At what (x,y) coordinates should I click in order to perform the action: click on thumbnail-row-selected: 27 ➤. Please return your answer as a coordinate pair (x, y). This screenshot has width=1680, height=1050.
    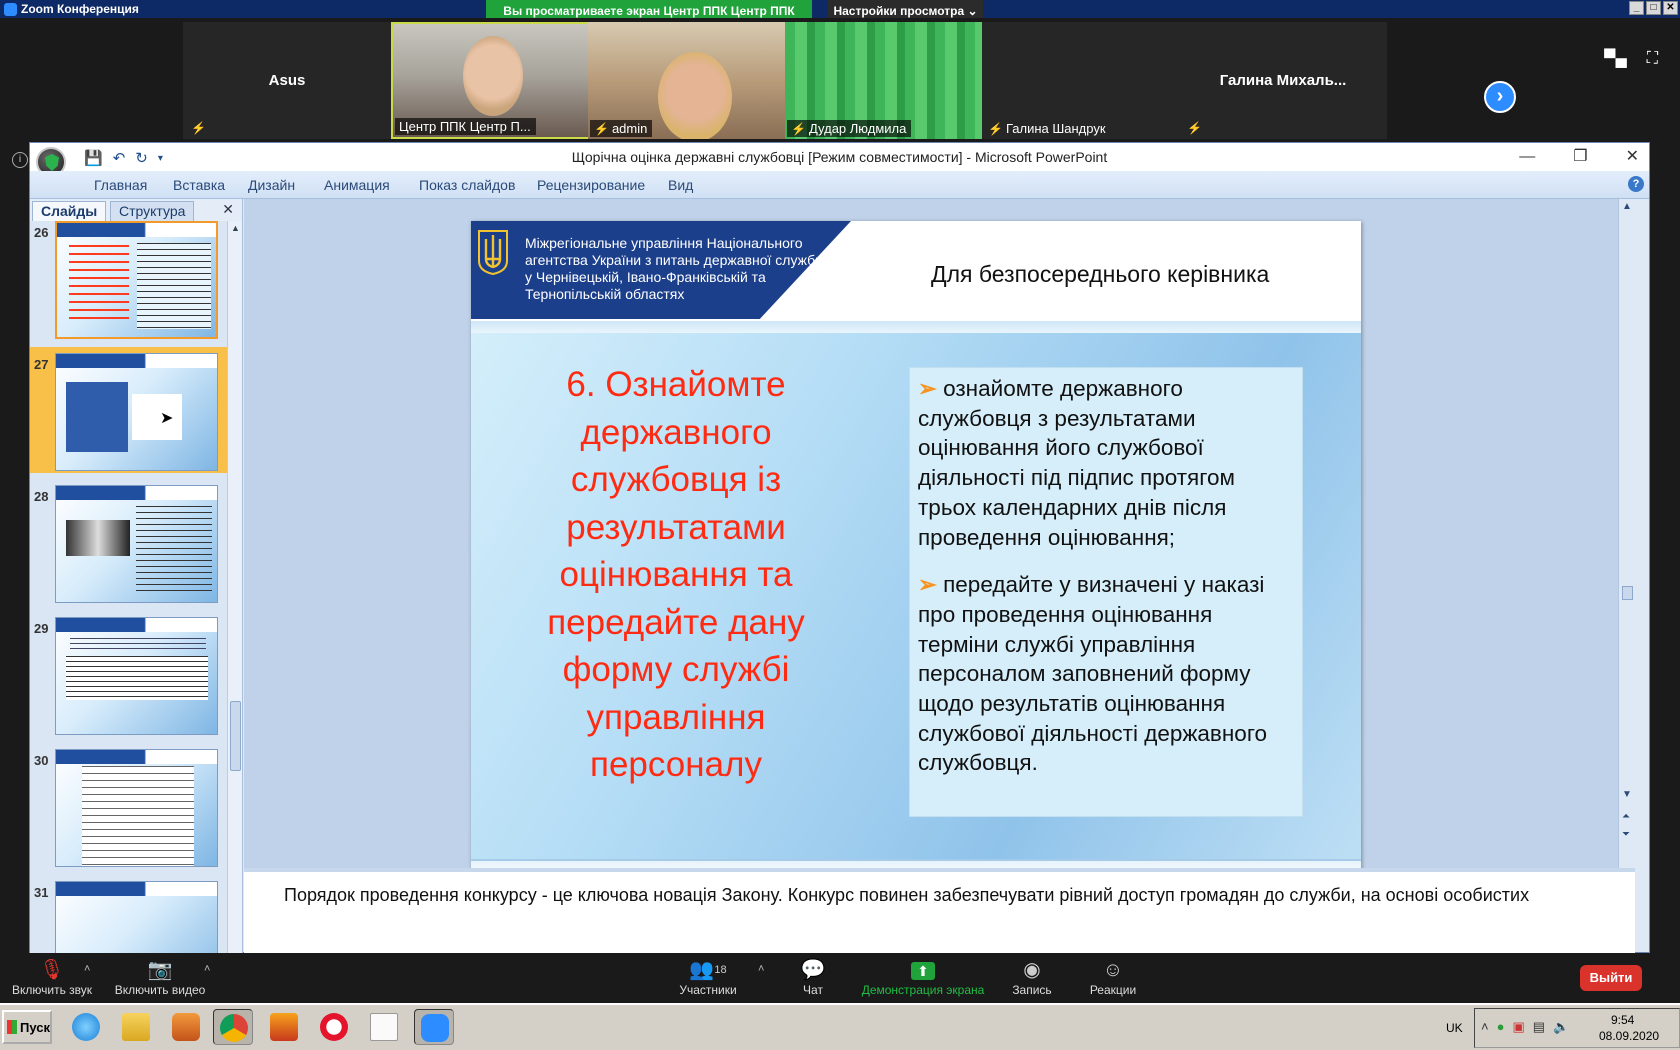
    Looking at the image, I should click on (128, 410).